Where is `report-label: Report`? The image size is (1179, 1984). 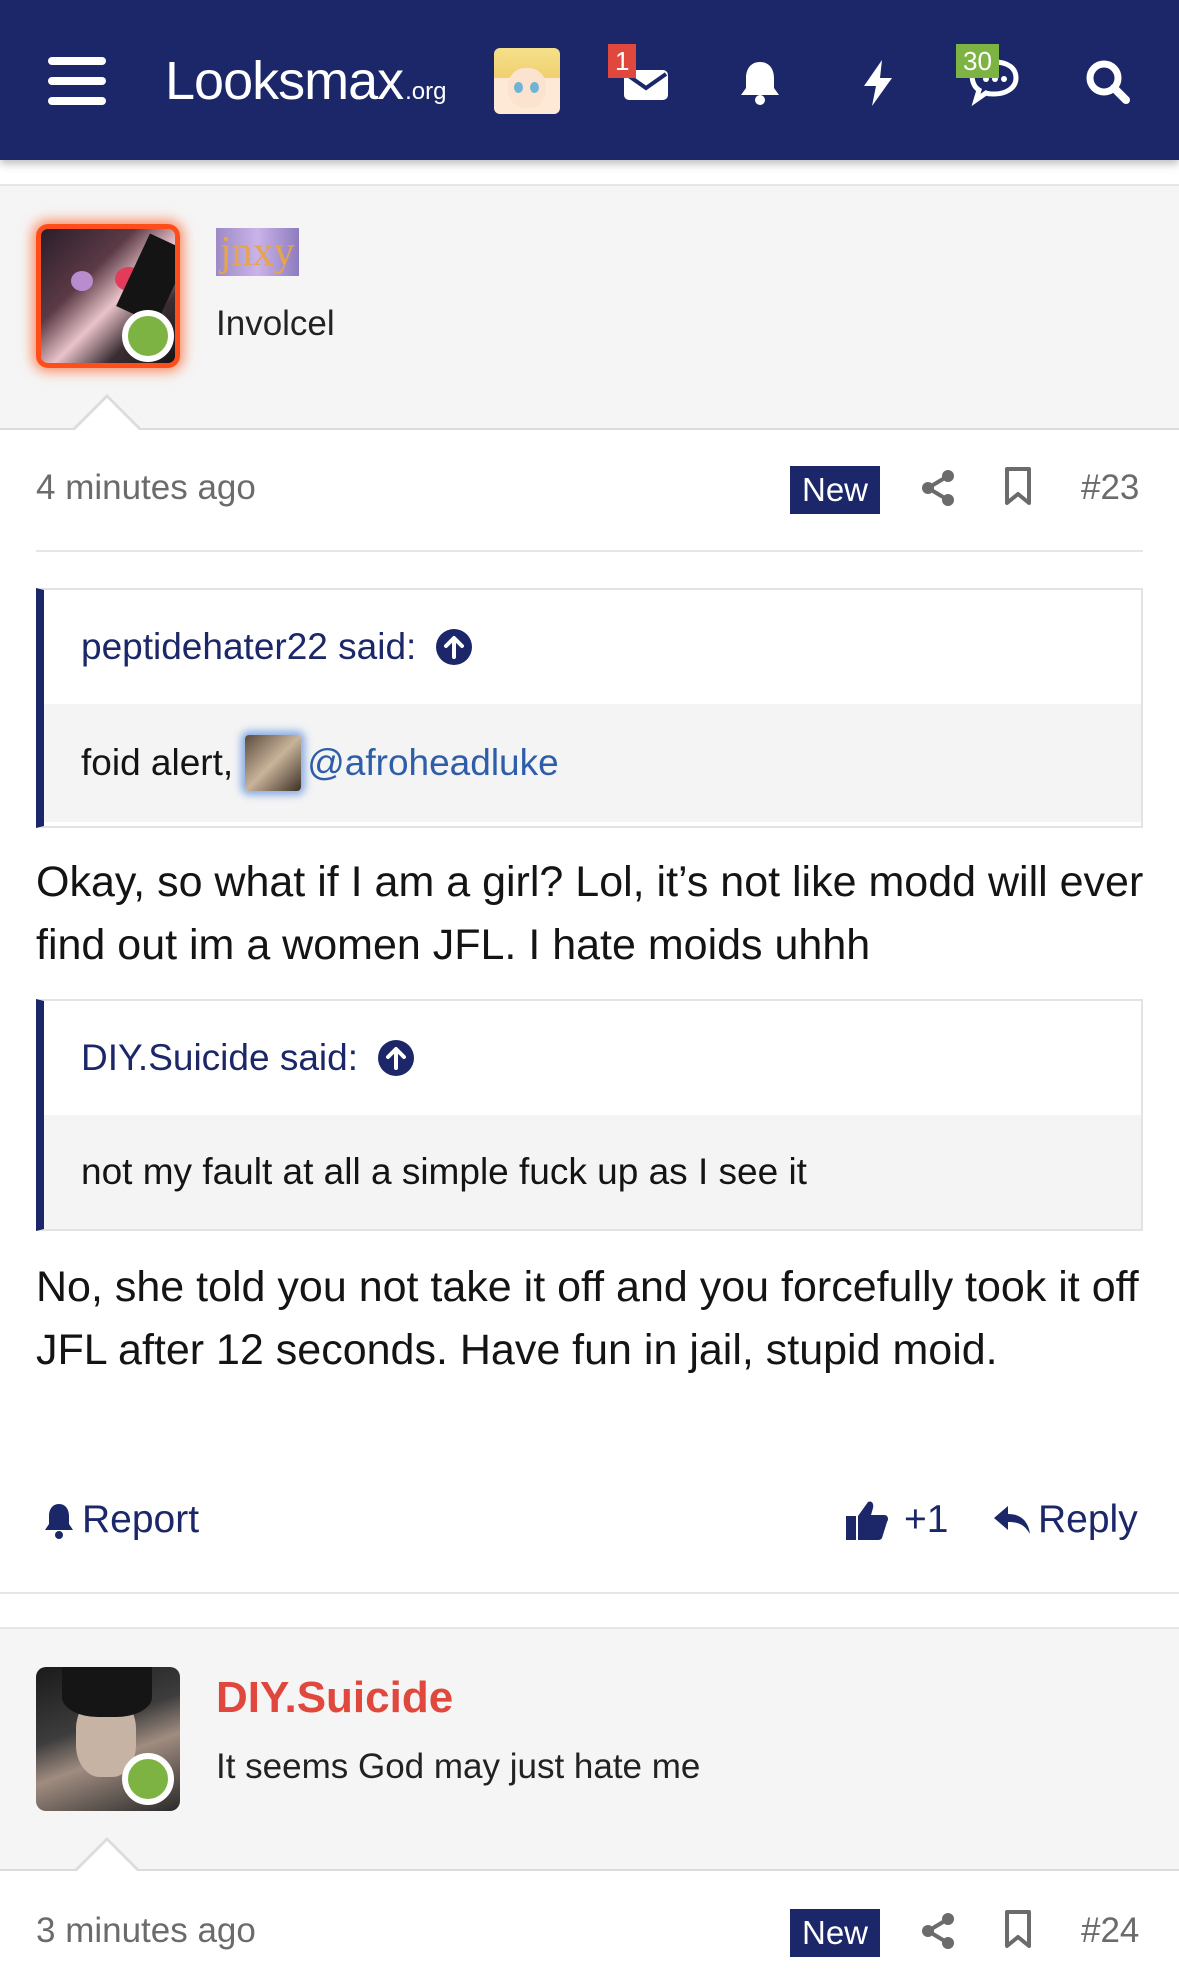
report-label: Report is located at coordinates (141, 1519).